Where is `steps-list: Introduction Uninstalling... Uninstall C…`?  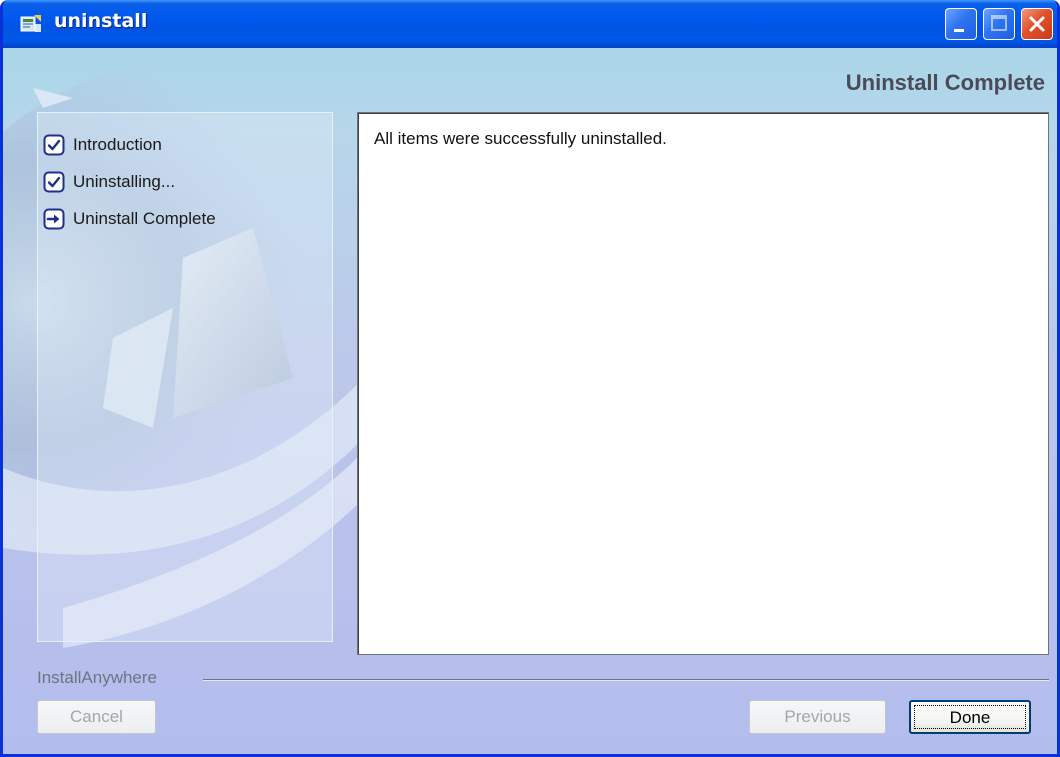
steps-list: Introduction Uninstalling... Uninstall C… is located at coordinates (129, 181).